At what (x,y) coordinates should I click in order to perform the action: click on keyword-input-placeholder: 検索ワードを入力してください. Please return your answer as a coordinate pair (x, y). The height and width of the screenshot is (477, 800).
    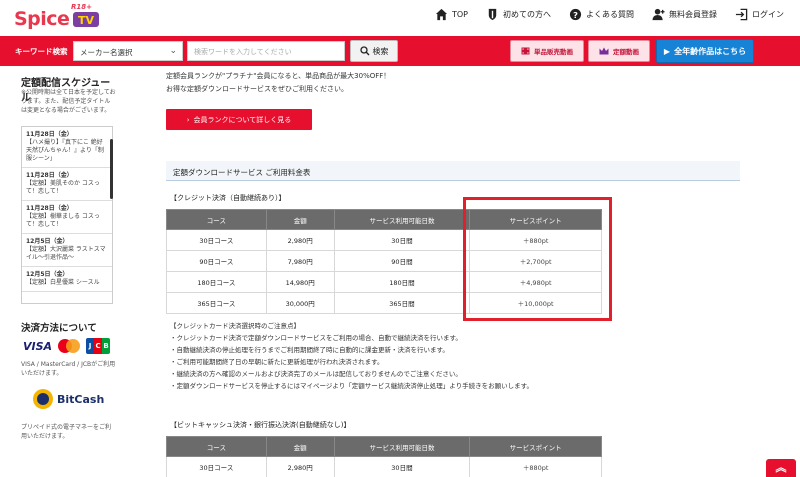
    Looking at the image, I should click on (243, 52).